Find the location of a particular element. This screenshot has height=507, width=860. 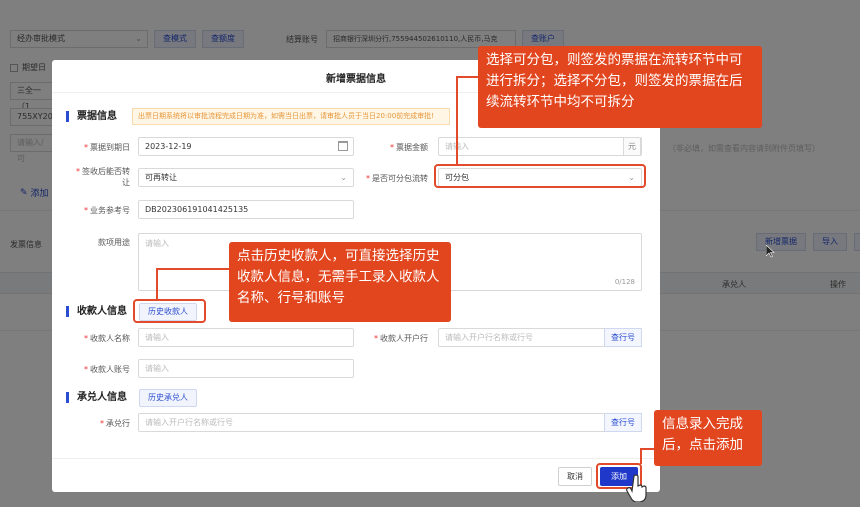

payee-account-field: 请输入 is located at coordinates (246, 368).